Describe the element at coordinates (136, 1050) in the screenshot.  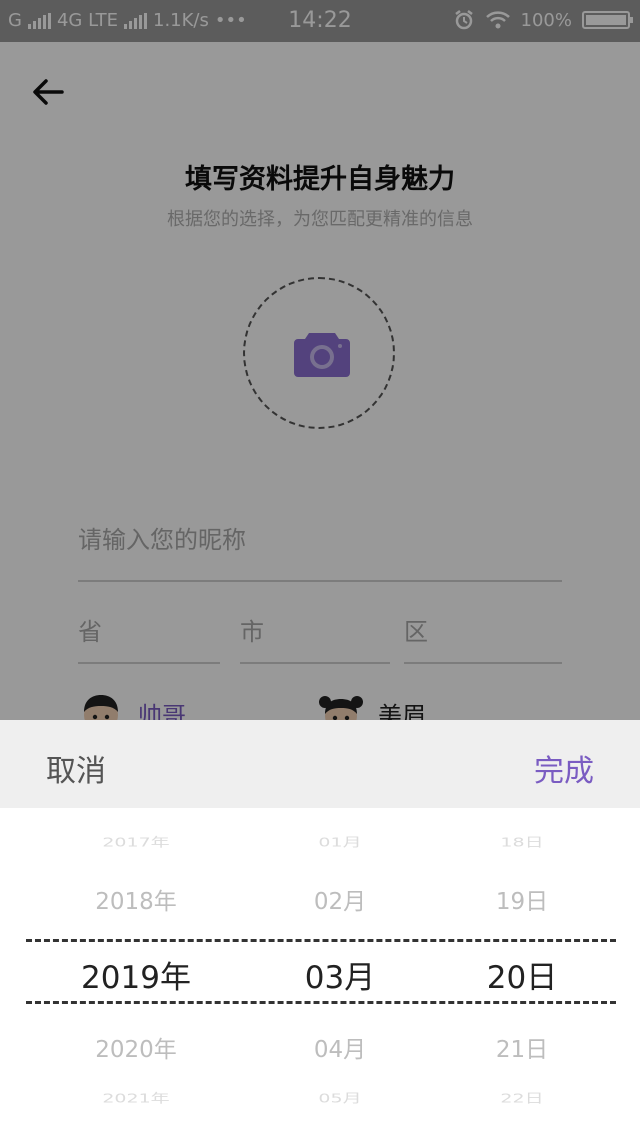
I see `year-option: 2020年` at that location.